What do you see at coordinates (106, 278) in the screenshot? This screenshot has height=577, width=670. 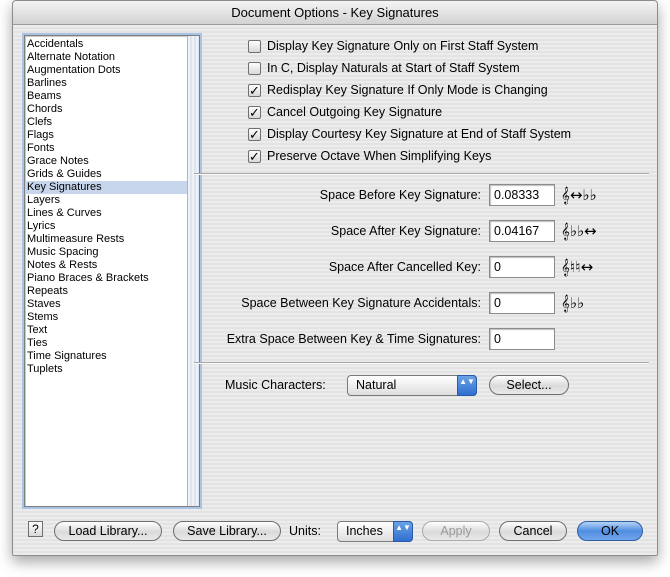 I see `category-item: Piano Braces & Brackets` at bounding box center [106, 278].